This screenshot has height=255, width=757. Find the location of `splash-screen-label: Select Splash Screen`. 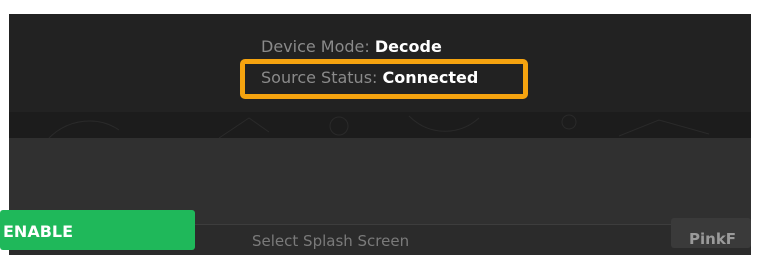

splash-screen-label: Select Splash Screen is located at coordinates (331, 241).